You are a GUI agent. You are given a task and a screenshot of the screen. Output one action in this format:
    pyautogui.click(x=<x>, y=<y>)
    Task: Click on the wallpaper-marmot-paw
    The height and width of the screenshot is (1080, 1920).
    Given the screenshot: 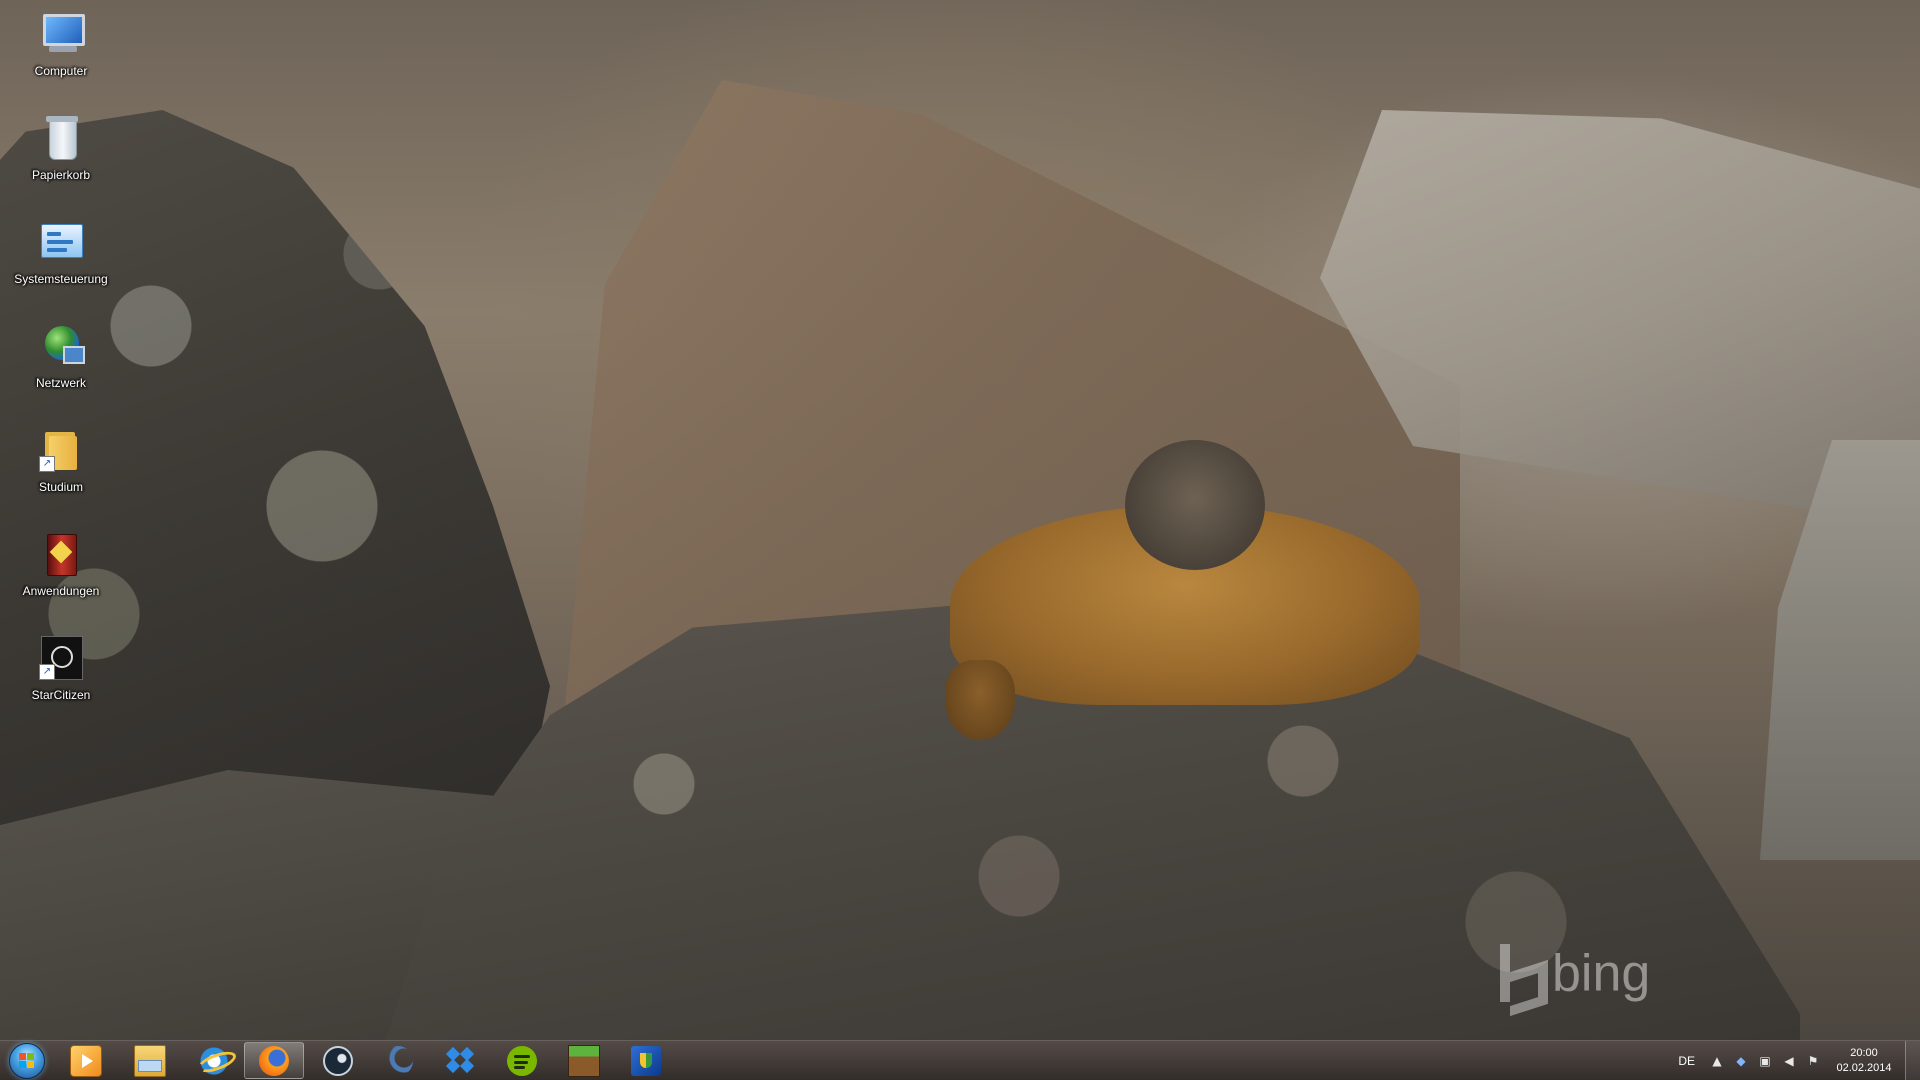 What is the action you would take?
    pyautogui.click(x=980, y=700)
    